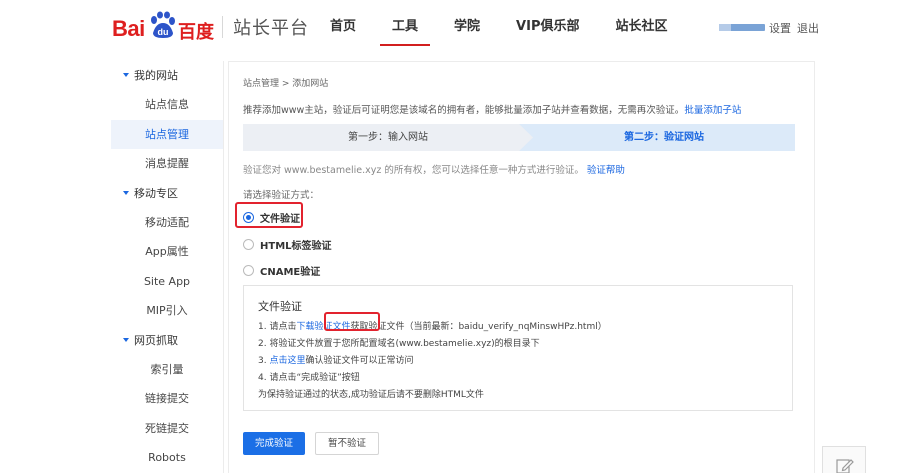 The height and width of the screenshot is (473, 922). I want to click on sidebar-item-index: 索引量, so click(167, 370).